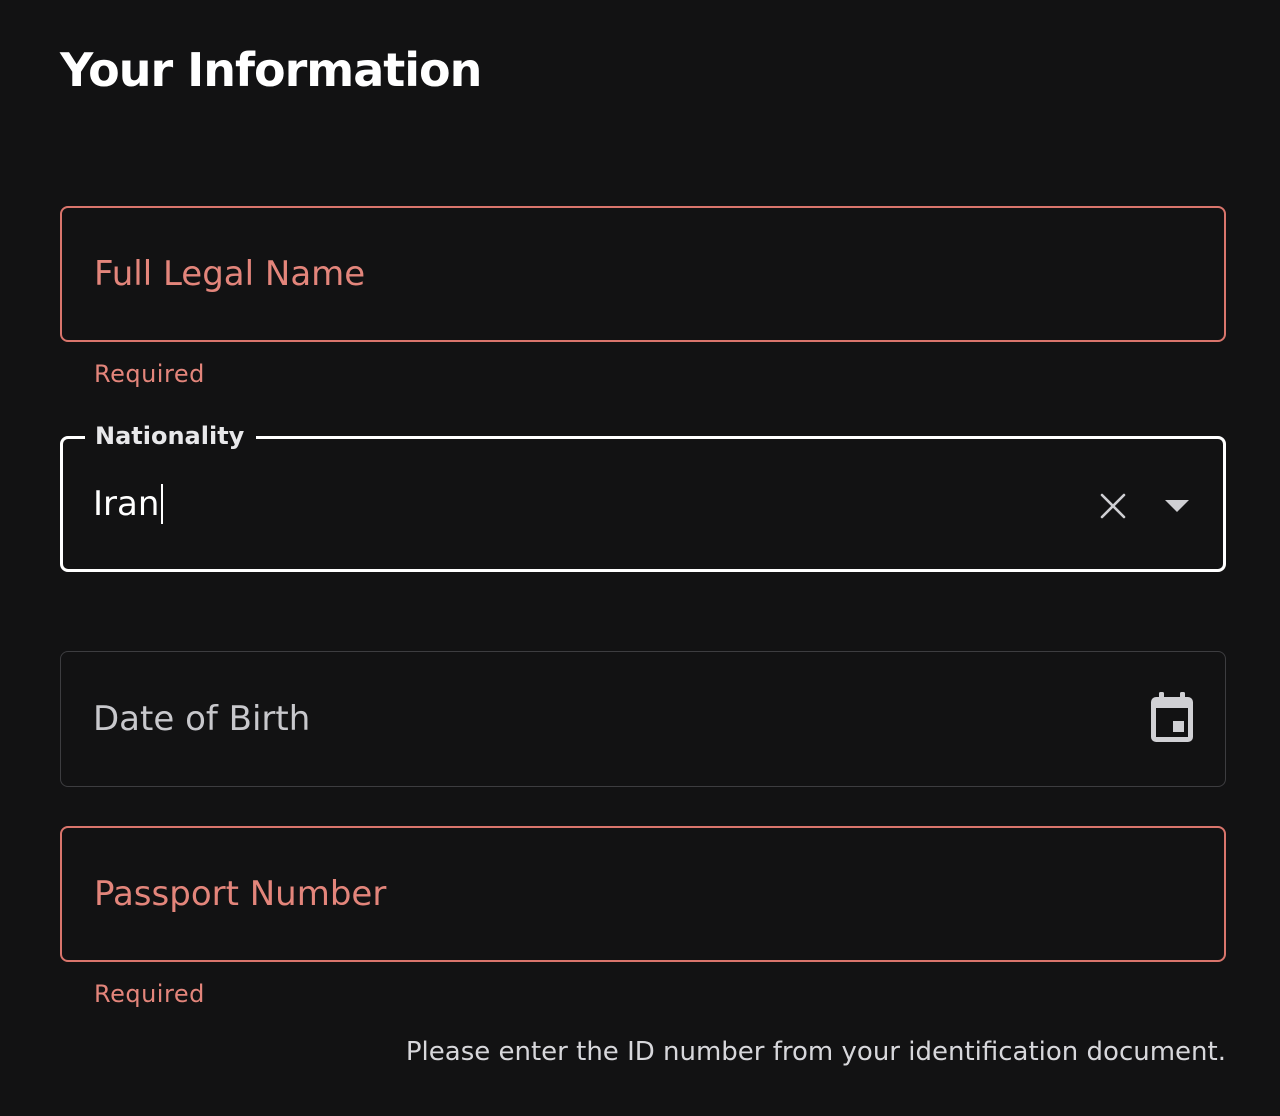 The image size is (1280, 1116). I want to click on full-name-error-text: Required, so click(149, 374).